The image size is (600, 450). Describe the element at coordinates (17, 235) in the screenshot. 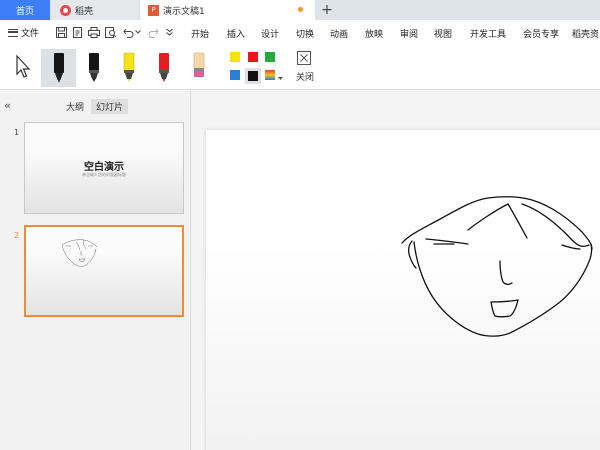

I see `slide-number: 2` at that location.